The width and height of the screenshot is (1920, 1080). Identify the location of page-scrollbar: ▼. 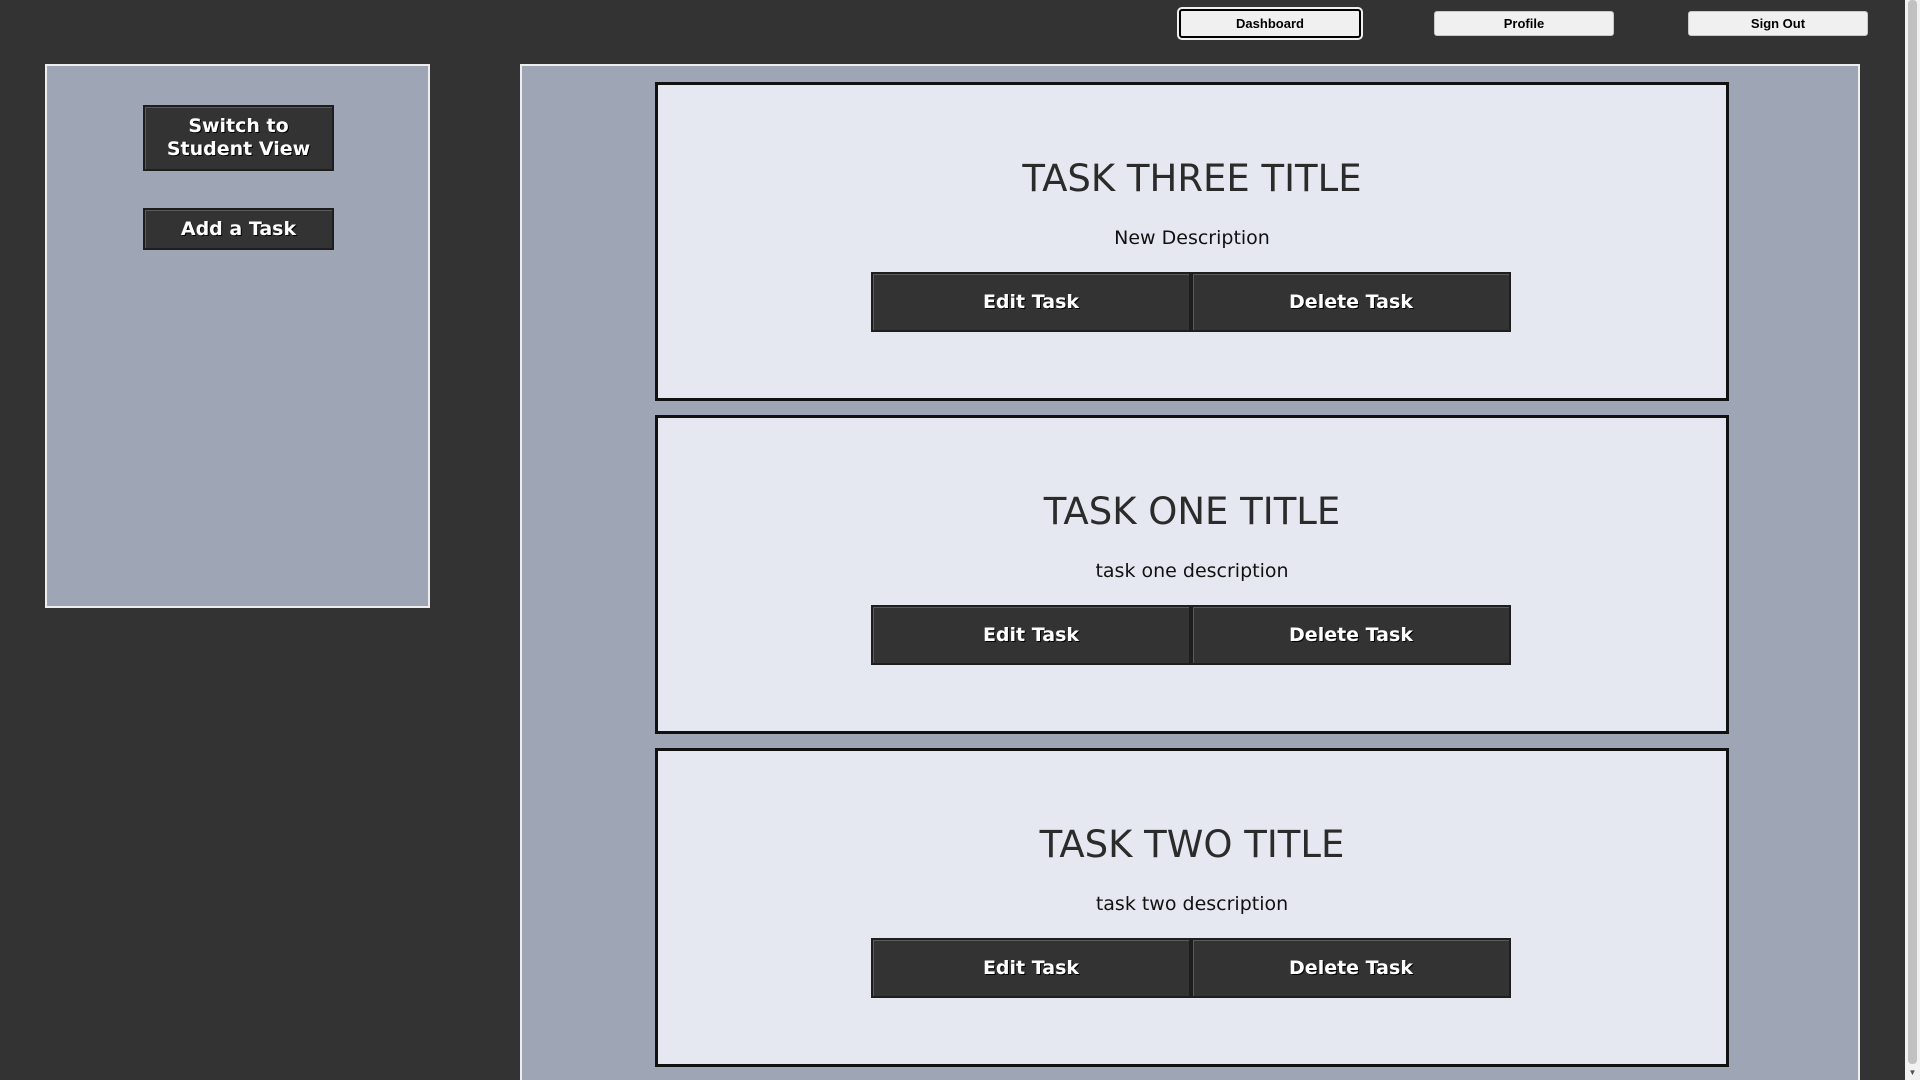
(1912, 540).